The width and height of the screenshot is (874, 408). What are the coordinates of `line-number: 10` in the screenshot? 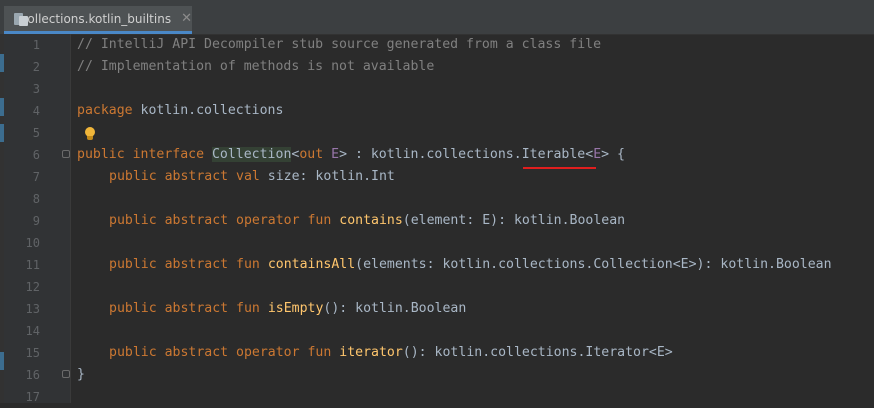 It's located at (32, 243).